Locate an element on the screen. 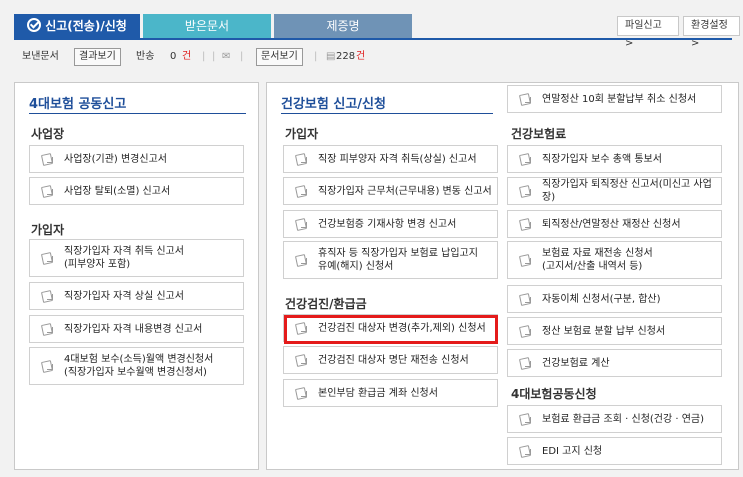  list-item: 건강검진 대상자 명단 재전송 신청서 is located at coordinates (390, 360).